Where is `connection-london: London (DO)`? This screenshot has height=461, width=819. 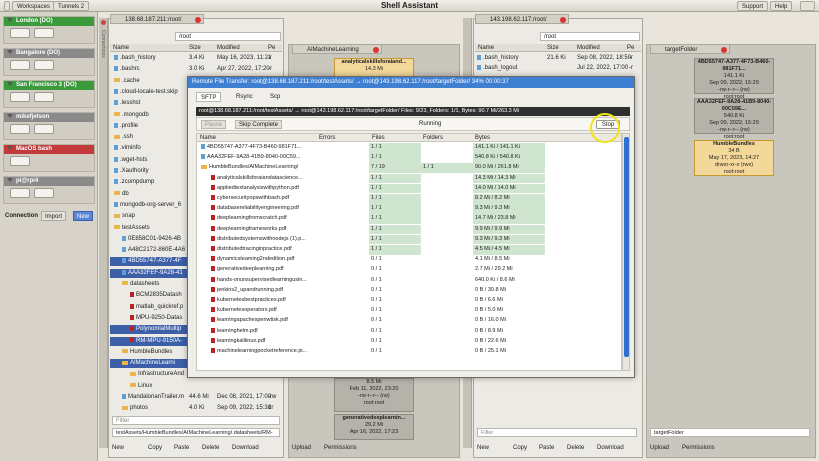 connection-london: London (DO) is located at coordinates (49, 30).